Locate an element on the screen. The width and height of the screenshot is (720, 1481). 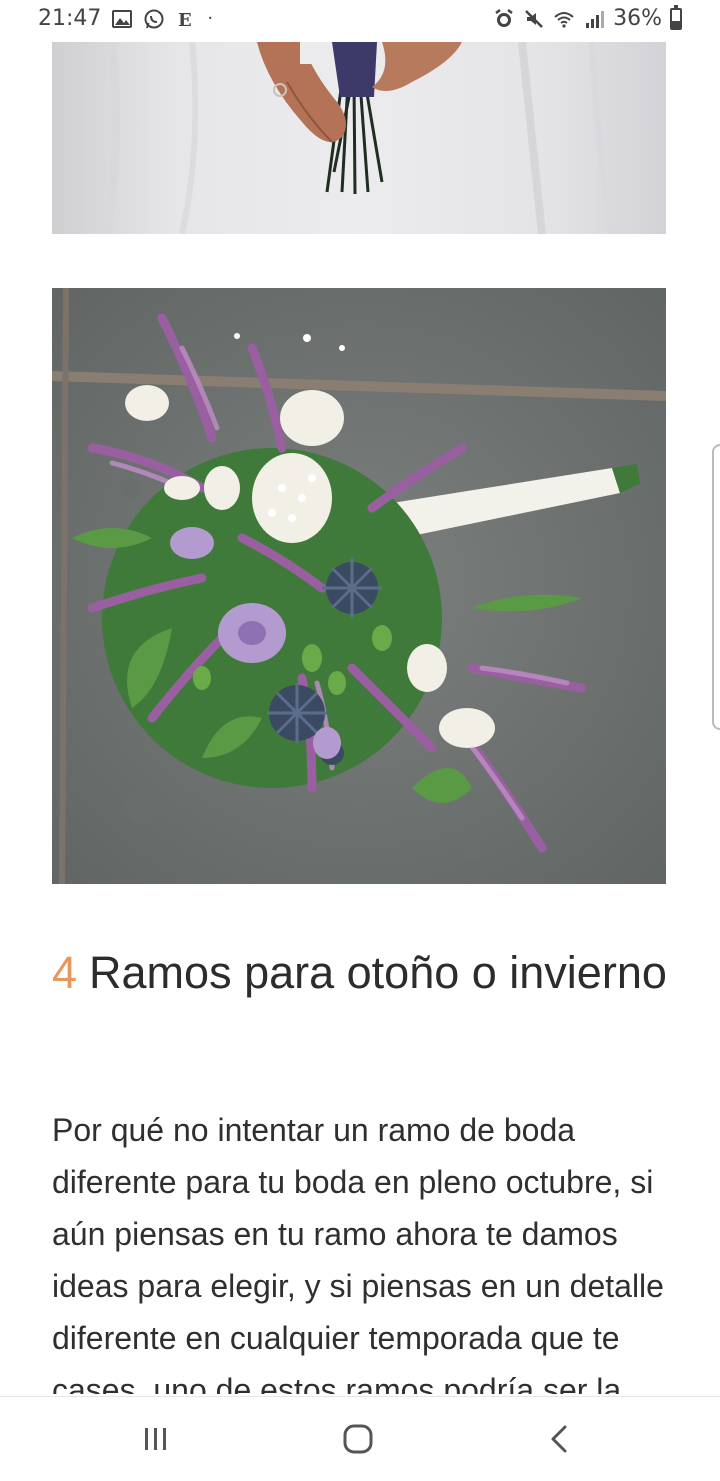
status-time: 21:47 is located at coordinates (70, 18).